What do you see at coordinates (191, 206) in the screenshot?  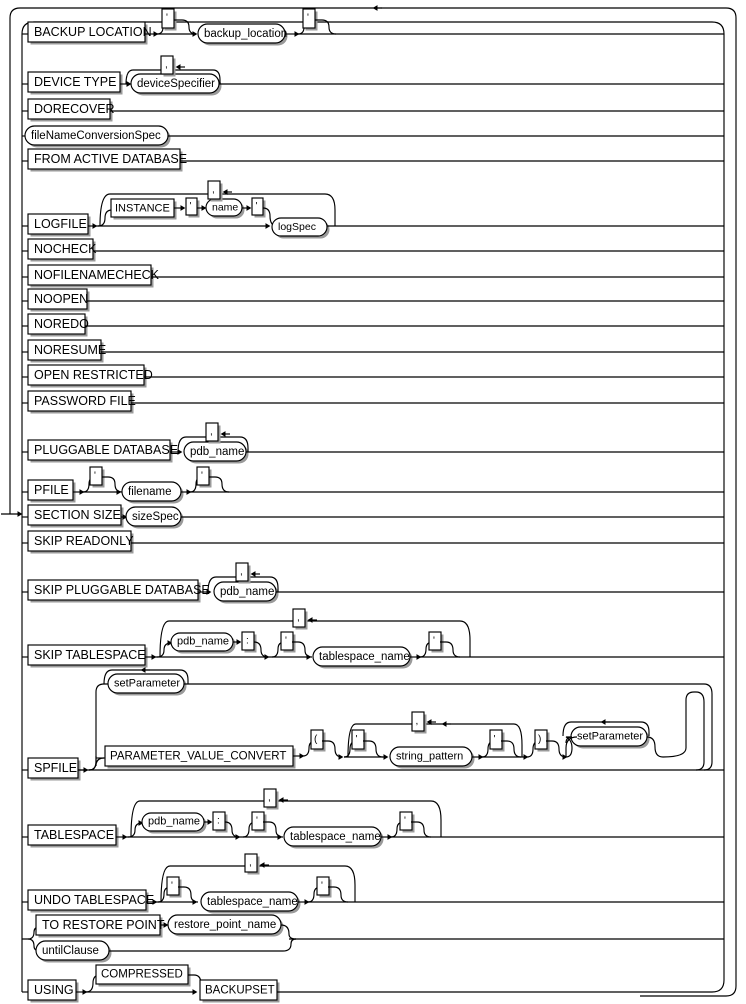 I see `lit-quote-logfile-1: '` at bounding box center [191, 206].